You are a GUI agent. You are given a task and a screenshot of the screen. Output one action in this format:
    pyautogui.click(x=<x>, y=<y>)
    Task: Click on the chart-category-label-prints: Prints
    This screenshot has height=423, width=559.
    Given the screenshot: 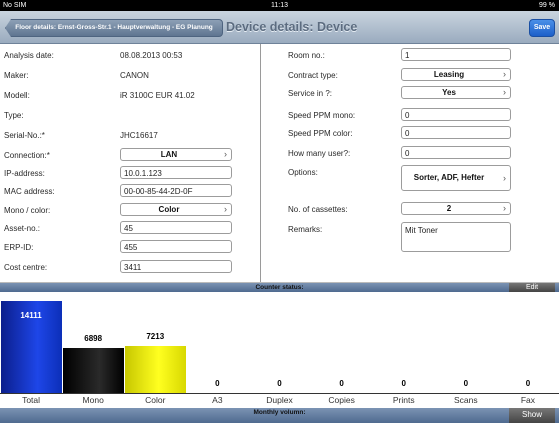 What is the action you would take?
    pyautogui.click(x=403, y=400)
    